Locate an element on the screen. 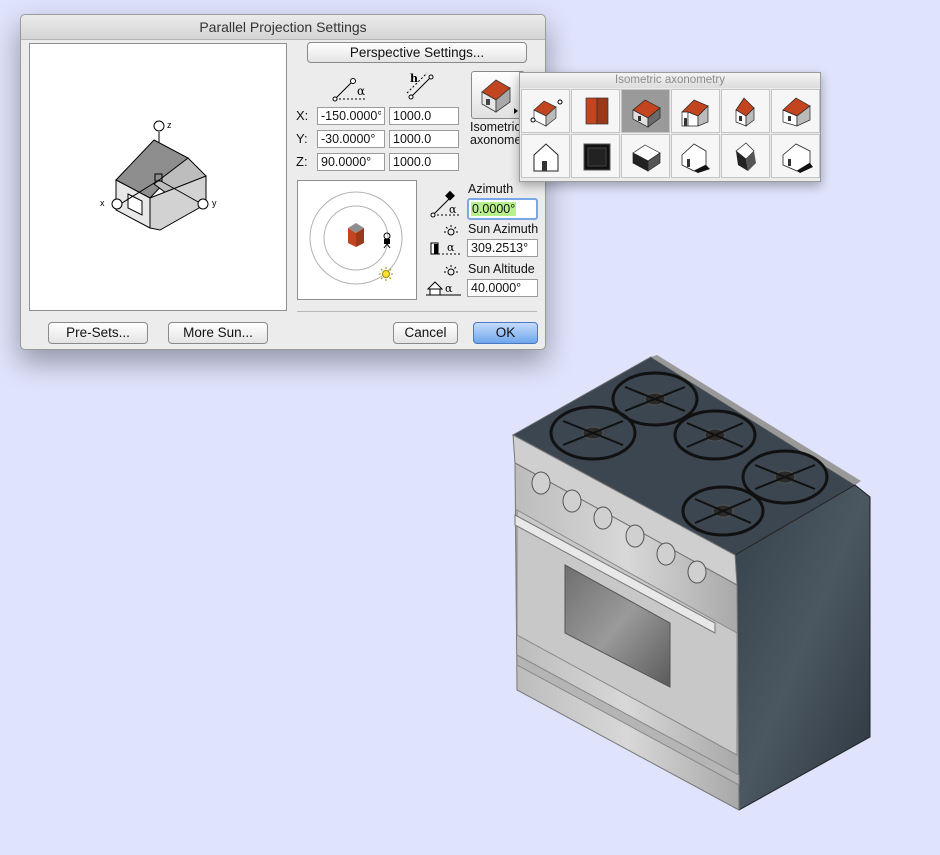 The width and height of the screenshot is (940, 855). sun-icon is located at coordinates (386, 274).